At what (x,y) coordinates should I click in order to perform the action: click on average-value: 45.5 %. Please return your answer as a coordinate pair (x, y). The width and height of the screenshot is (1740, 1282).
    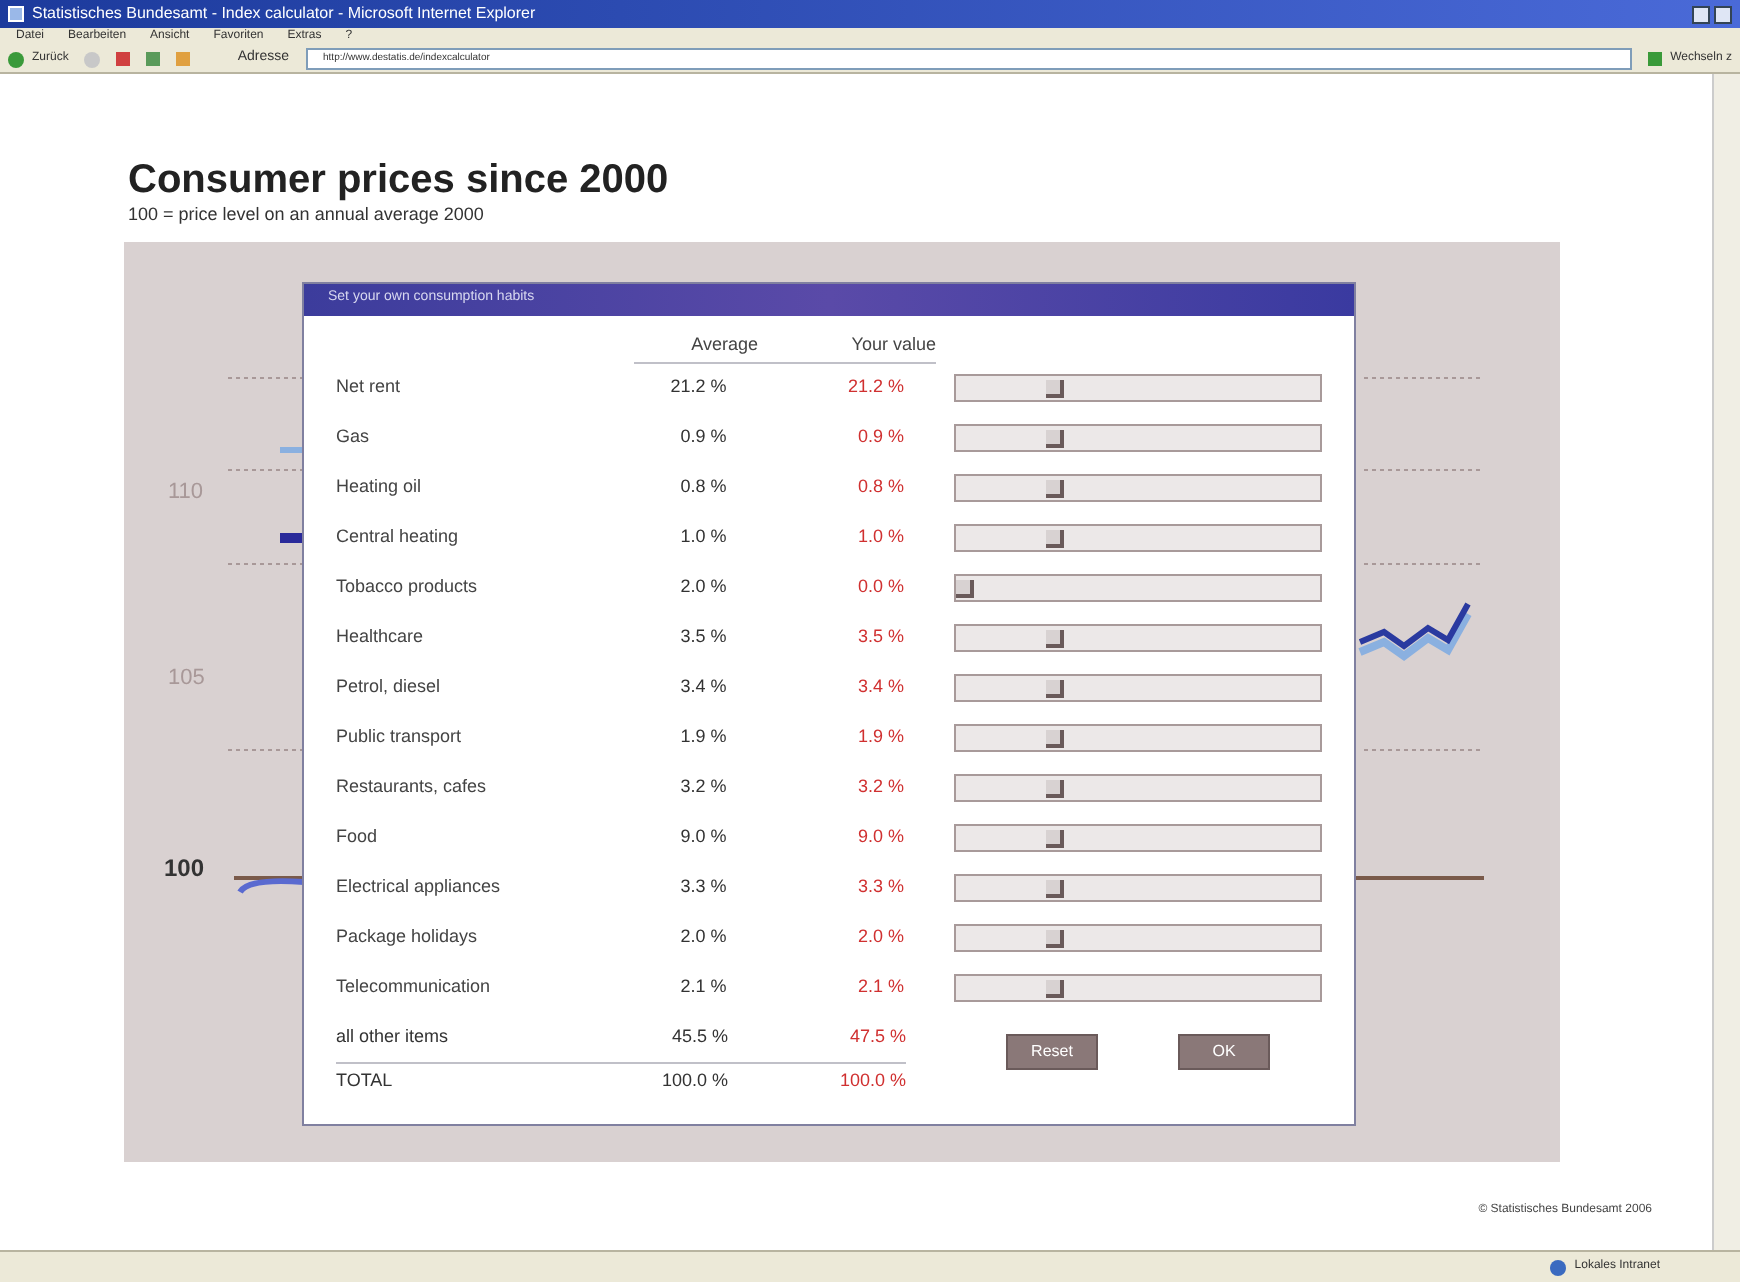
    Looking at the image, I should click on (698, 1036).